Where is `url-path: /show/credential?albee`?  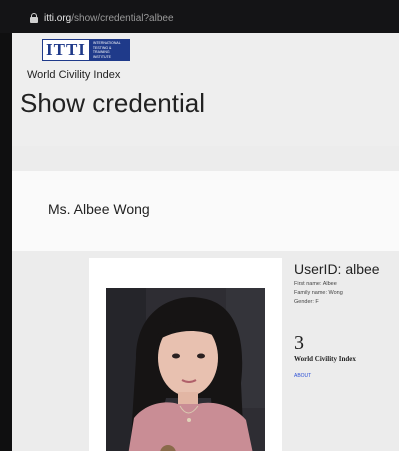
url-path: /show/credential?albee is located at coordinates (122, 18).